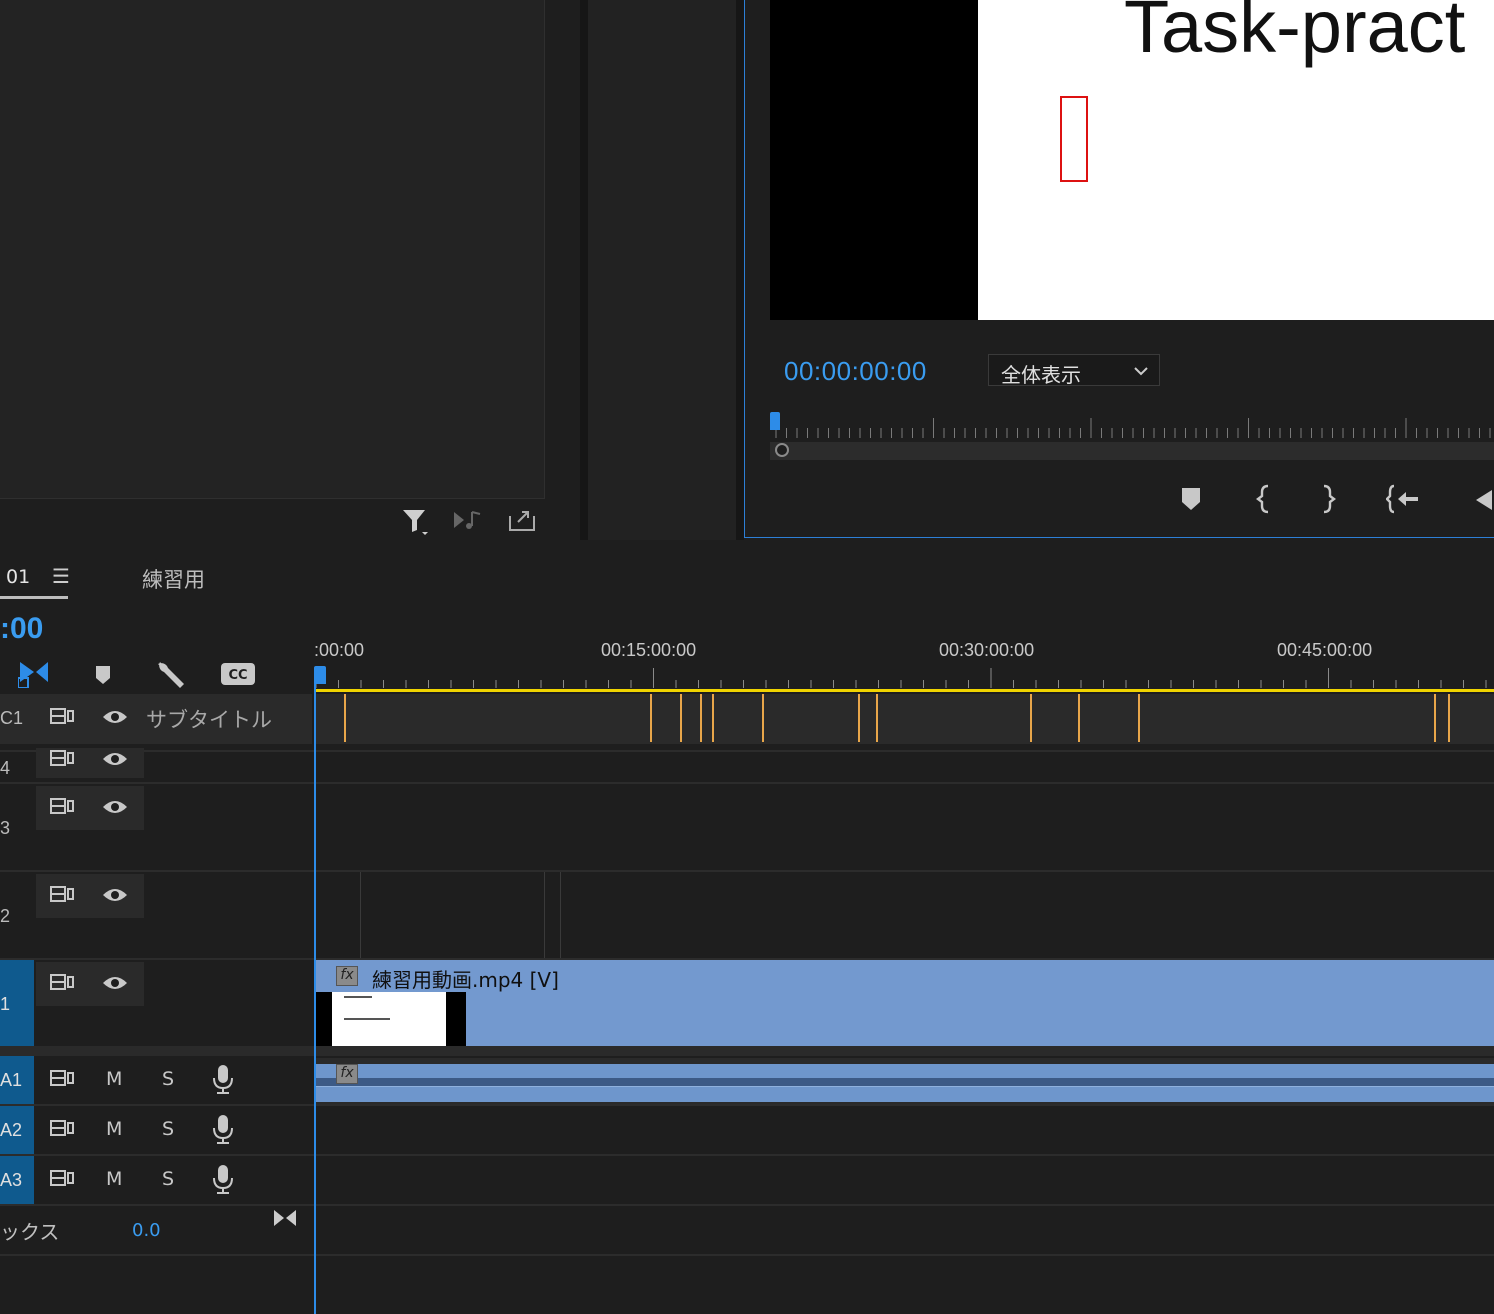 This screenshot has width=1494, height=1314. Describe the element at coordinates (17, 1003) in the screenshot. I see `track-target-v1: 1` at that location.